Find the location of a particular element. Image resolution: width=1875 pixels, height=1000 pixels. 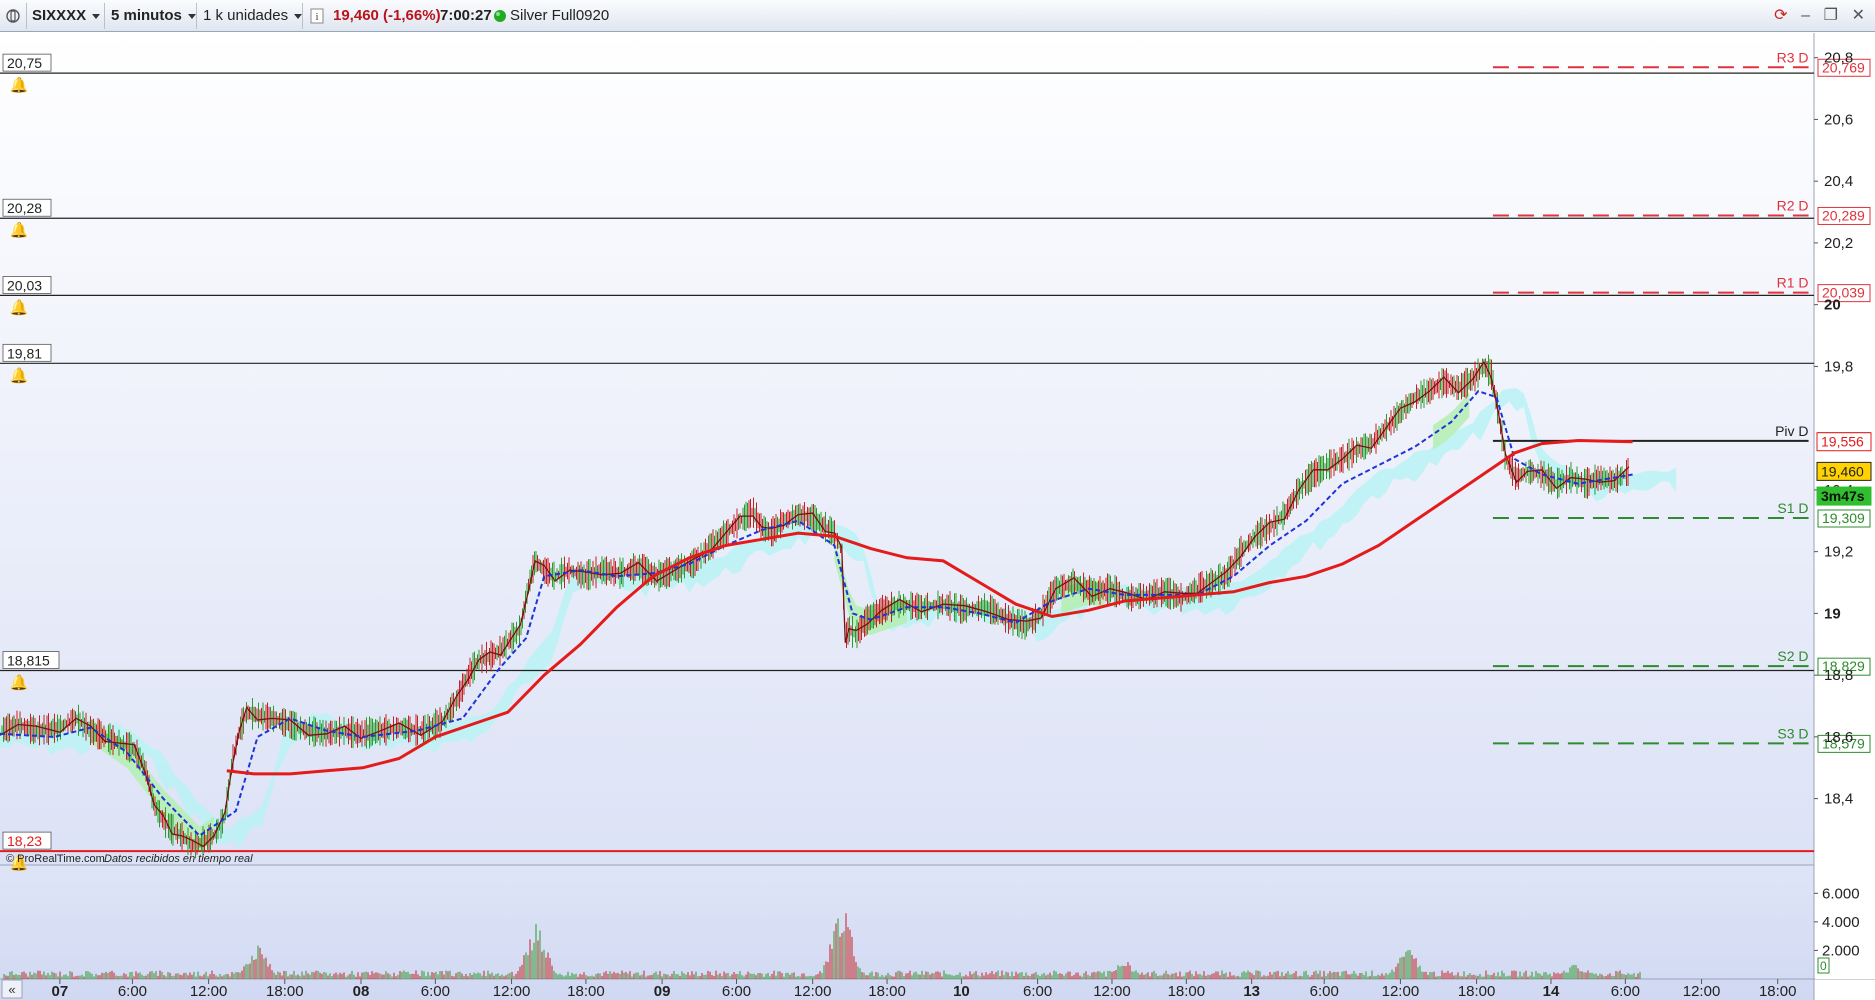

pivot-value: 19,309 is located at coordinates (1843, 518).